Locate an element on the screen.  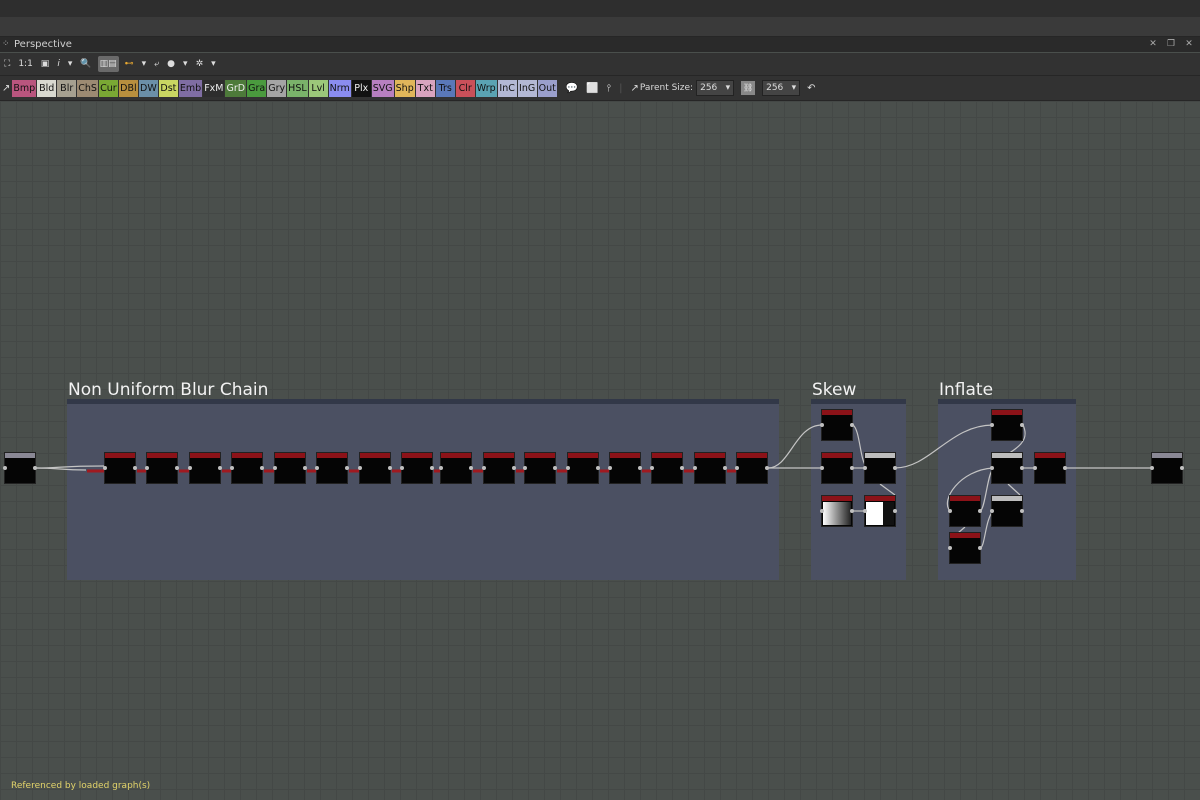
status-text: Referenced by loaded graph(s) is located at coordinates (81, 786).